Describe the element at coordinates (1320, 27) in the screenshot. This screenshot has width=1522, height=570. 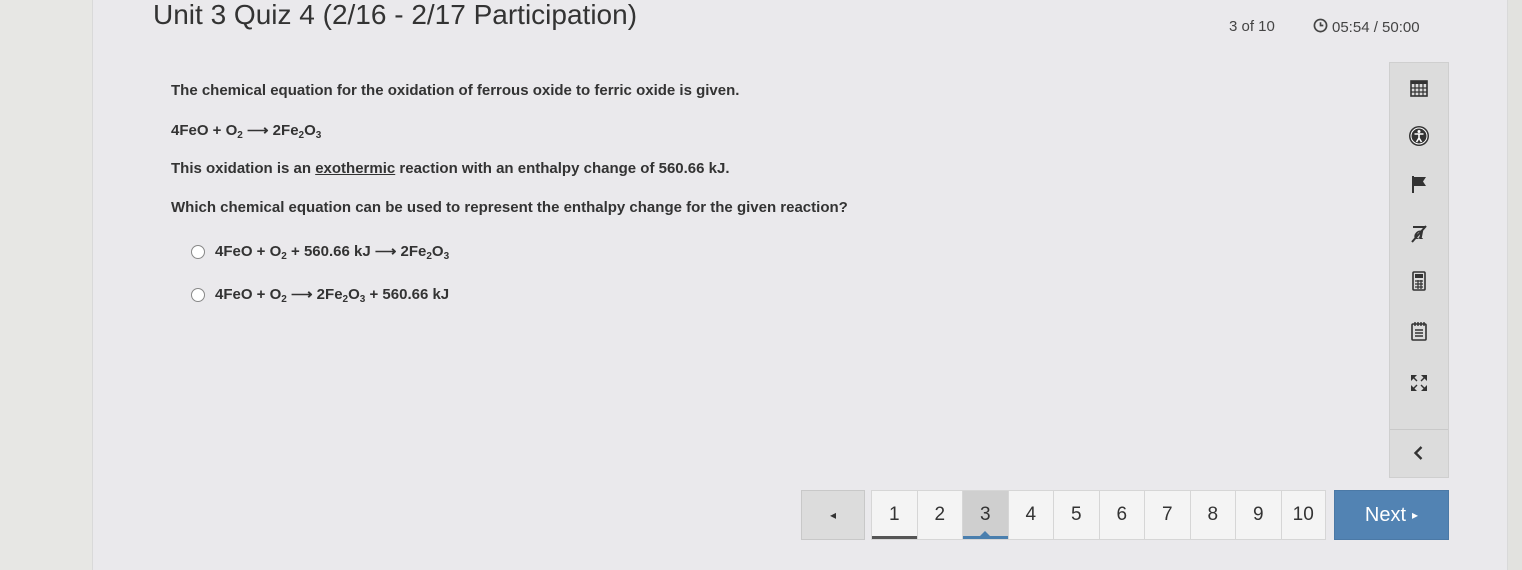
I see `clock-icon` at that location.